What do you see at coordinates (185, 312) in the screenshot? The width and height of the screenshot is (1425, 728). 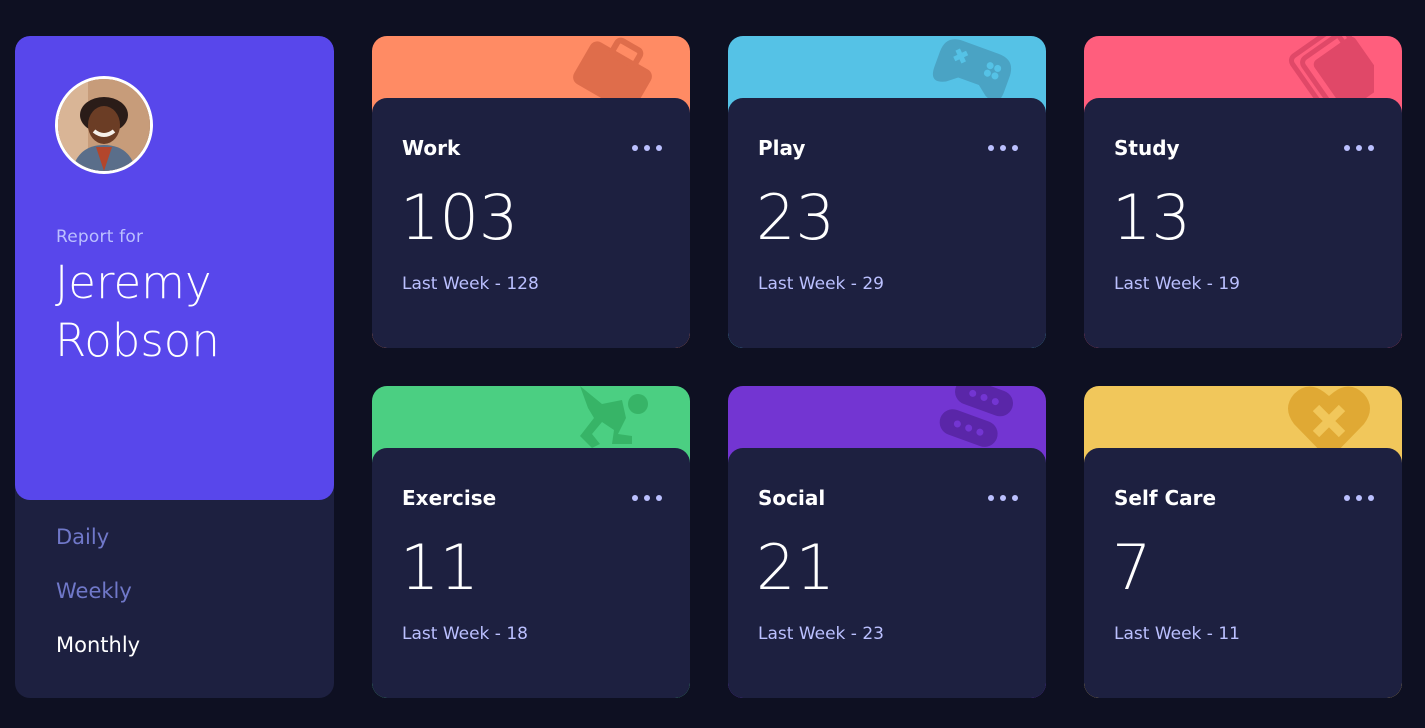 I see `user-name: Jeremy Robson` at bounding box center [185, 312].